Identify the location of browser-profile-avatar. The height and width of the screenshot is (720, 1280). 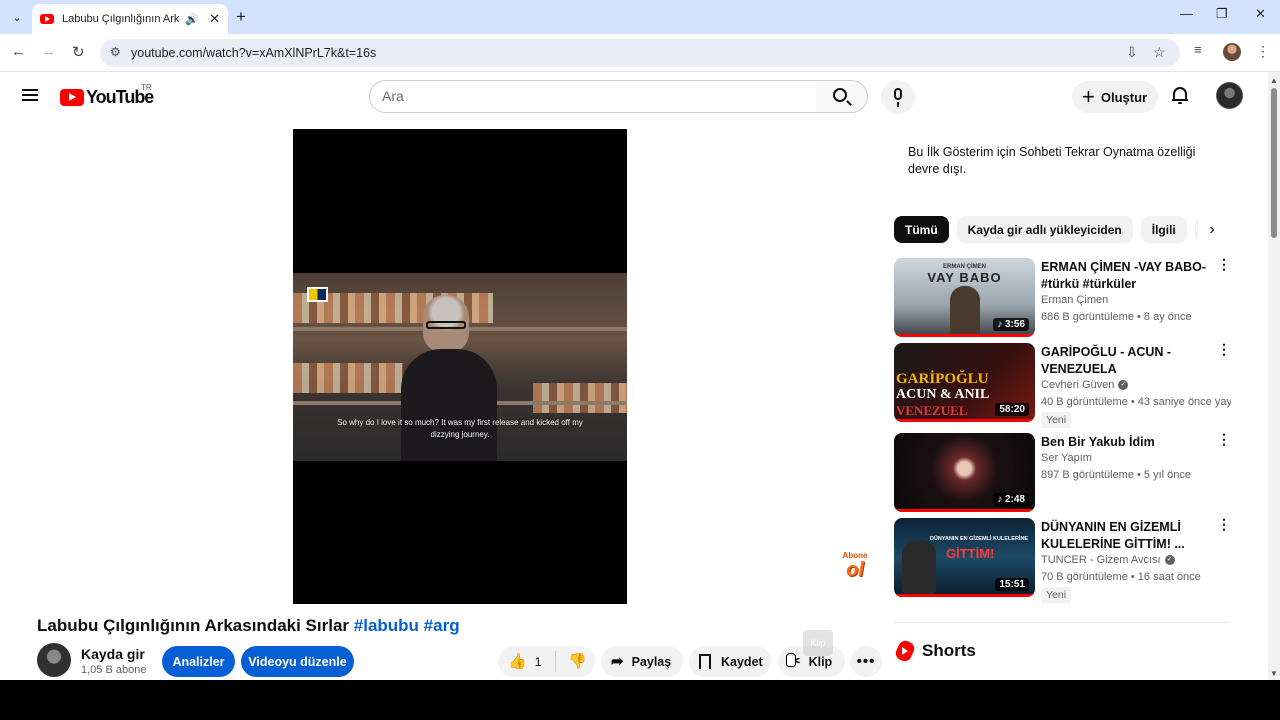
(1232, 52).